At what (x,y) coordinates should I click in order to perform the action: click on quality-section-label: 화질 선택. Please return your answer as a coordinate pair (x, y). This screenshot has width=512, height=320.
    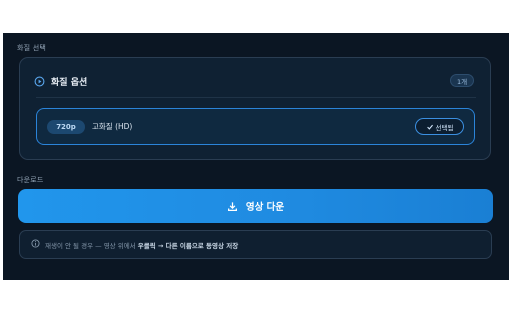
    Looking at the image, I should click on (31, 48).